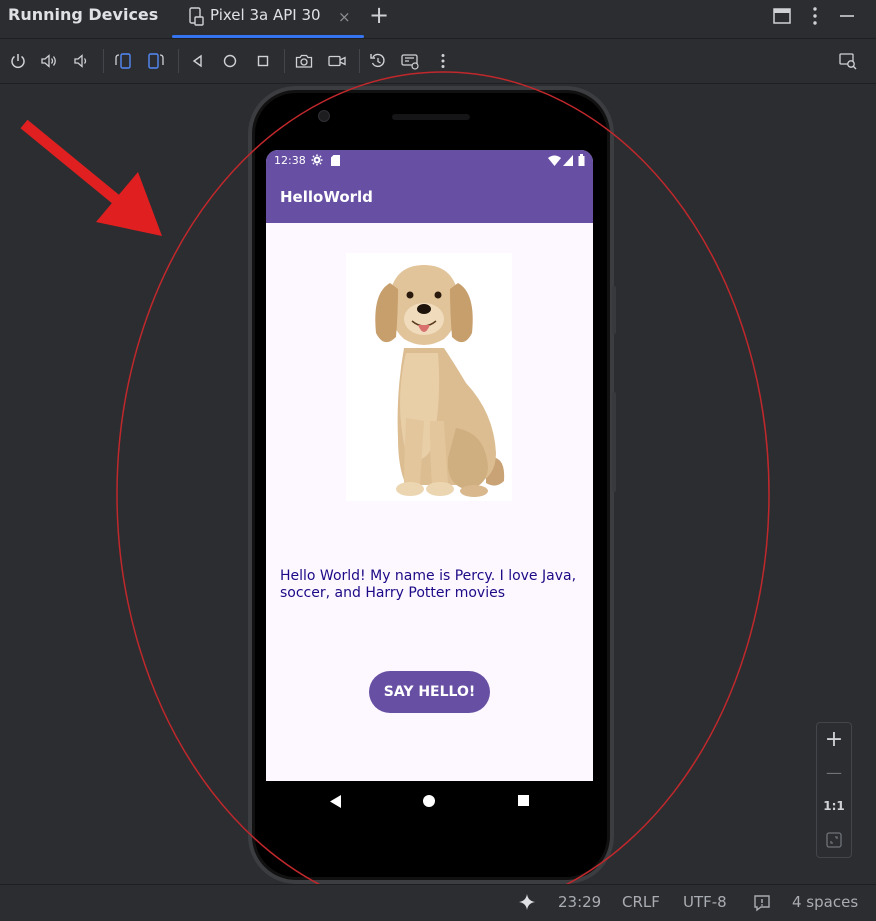 This screenshot has width=876, height=921. Describe the element at coordinates (336, 801) in the screenshot. I see `nav-back-icon` at that location.